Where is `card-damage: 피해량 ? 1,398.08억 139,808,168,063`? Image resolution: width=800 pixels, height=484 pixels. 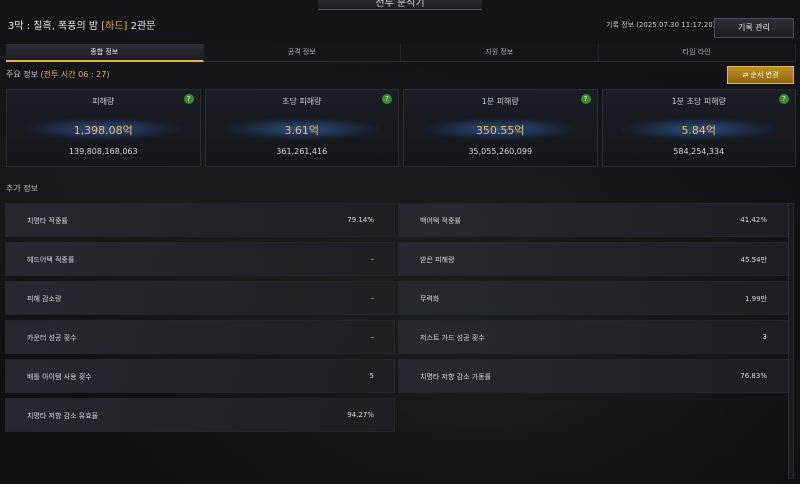 card-damage: 피해량 ? 1,398.08억 139,808,168,063 is located at coordinates (103, 128).